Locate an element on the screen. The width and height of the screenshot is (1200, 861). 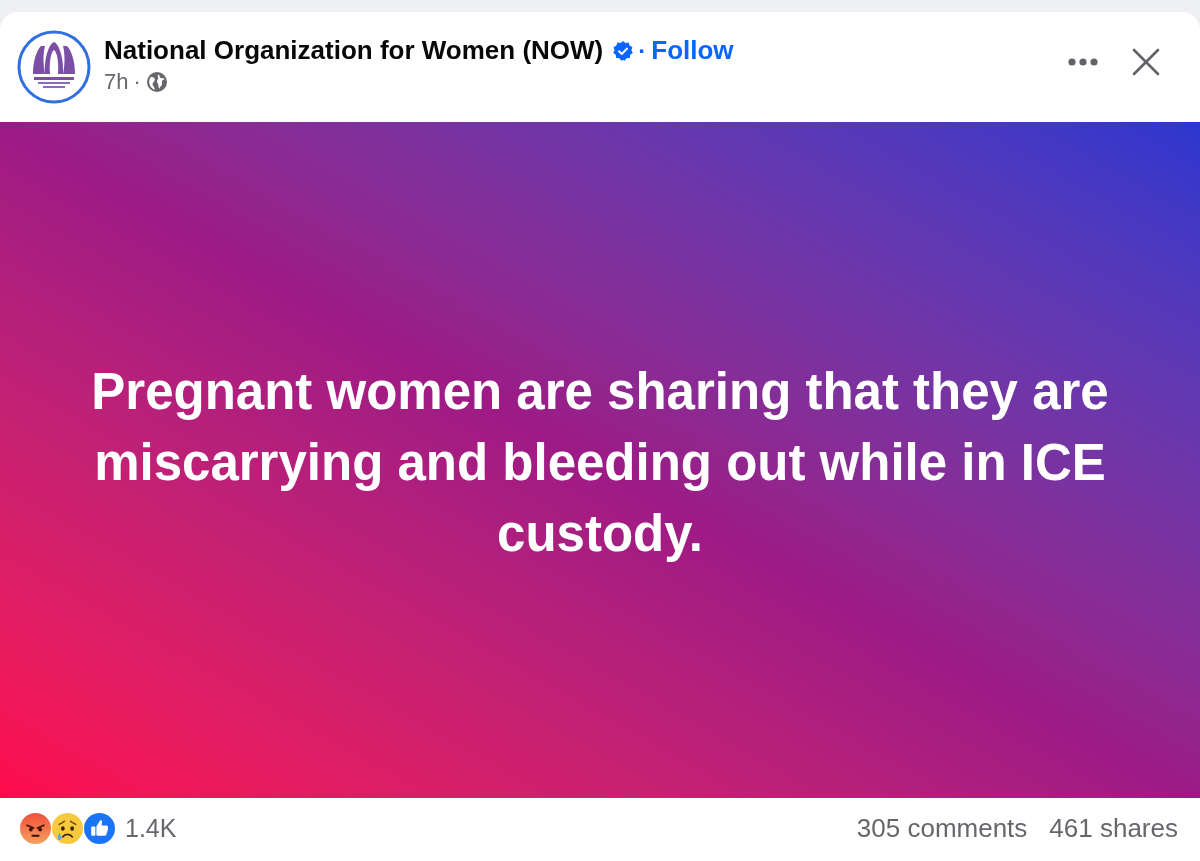
reaction-count: 1.4K is located at coordinates (151, 828).